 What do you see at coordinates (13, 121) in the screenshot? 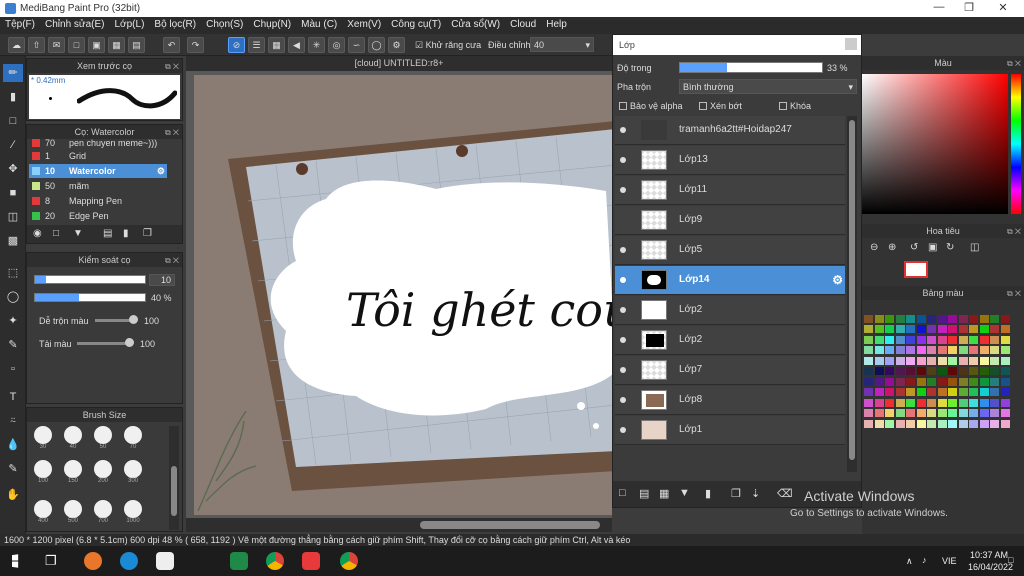
I see `rect-tool-icon: □` at bounding box center [13, 121].